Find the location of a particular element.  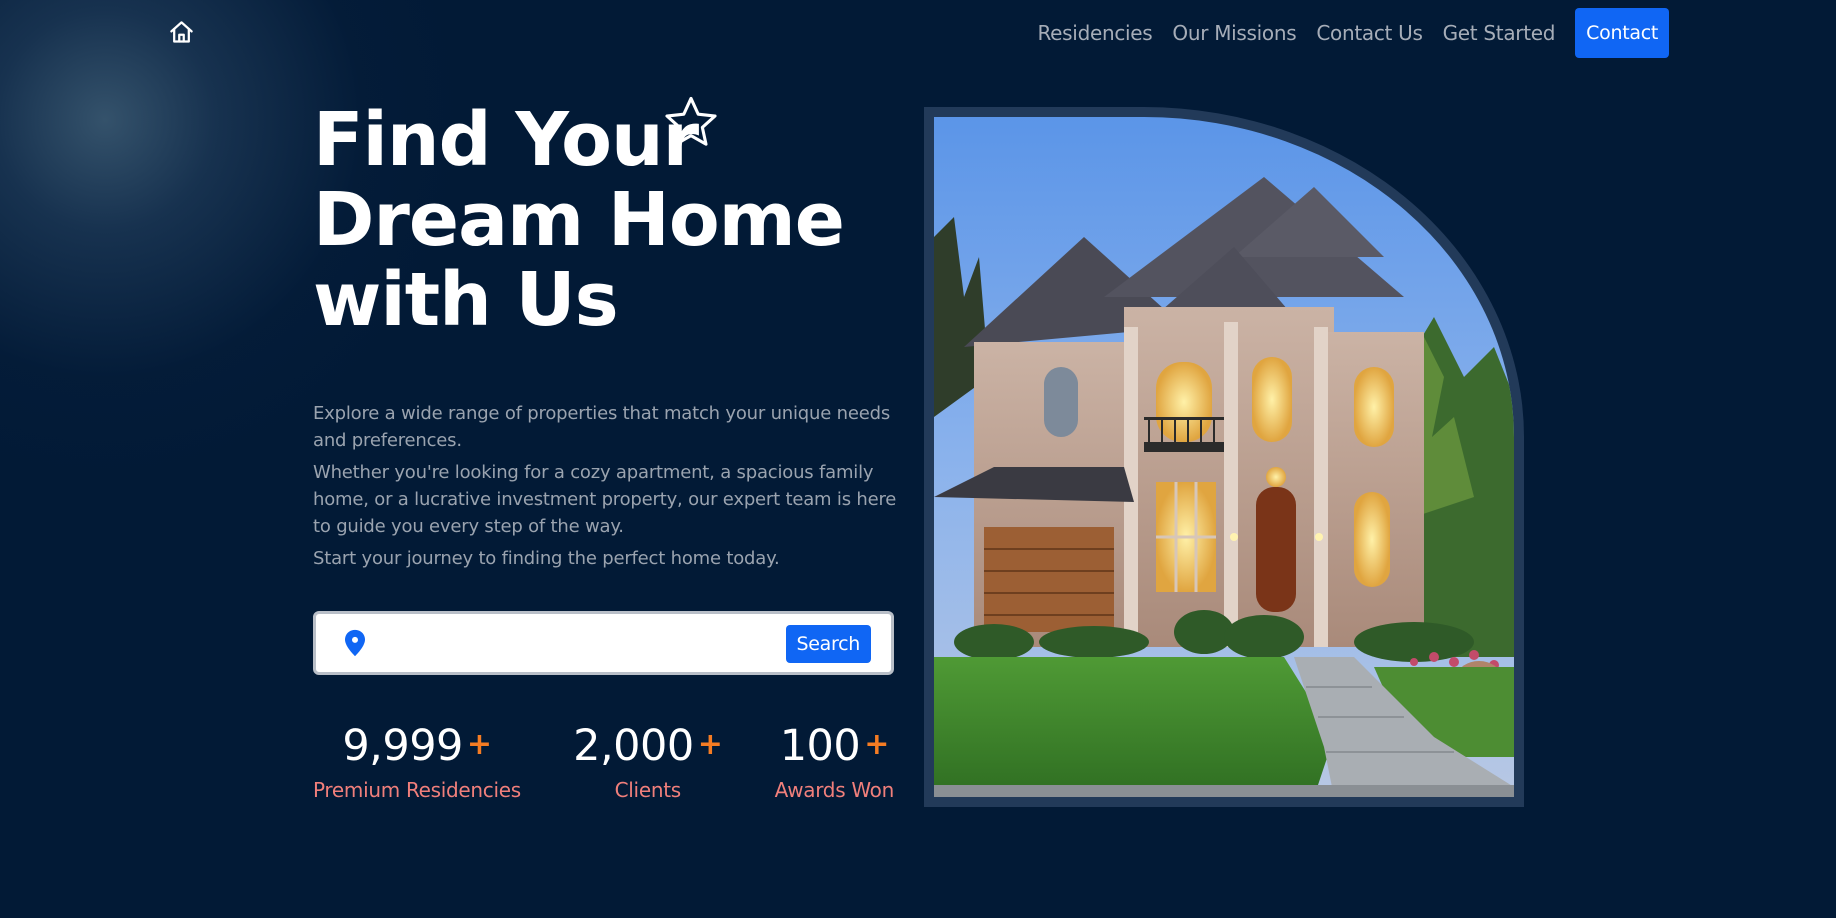

hero-title-line-1: Find Your is located at coordinates (506, 140).